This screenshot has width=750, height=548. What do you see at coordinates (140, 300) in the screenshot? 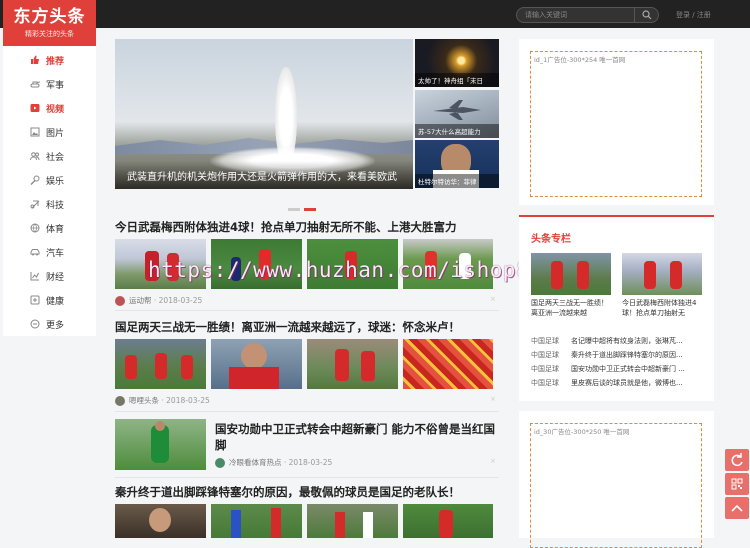
I see `article-source: 运动帮` at bounding box center [140, 300].